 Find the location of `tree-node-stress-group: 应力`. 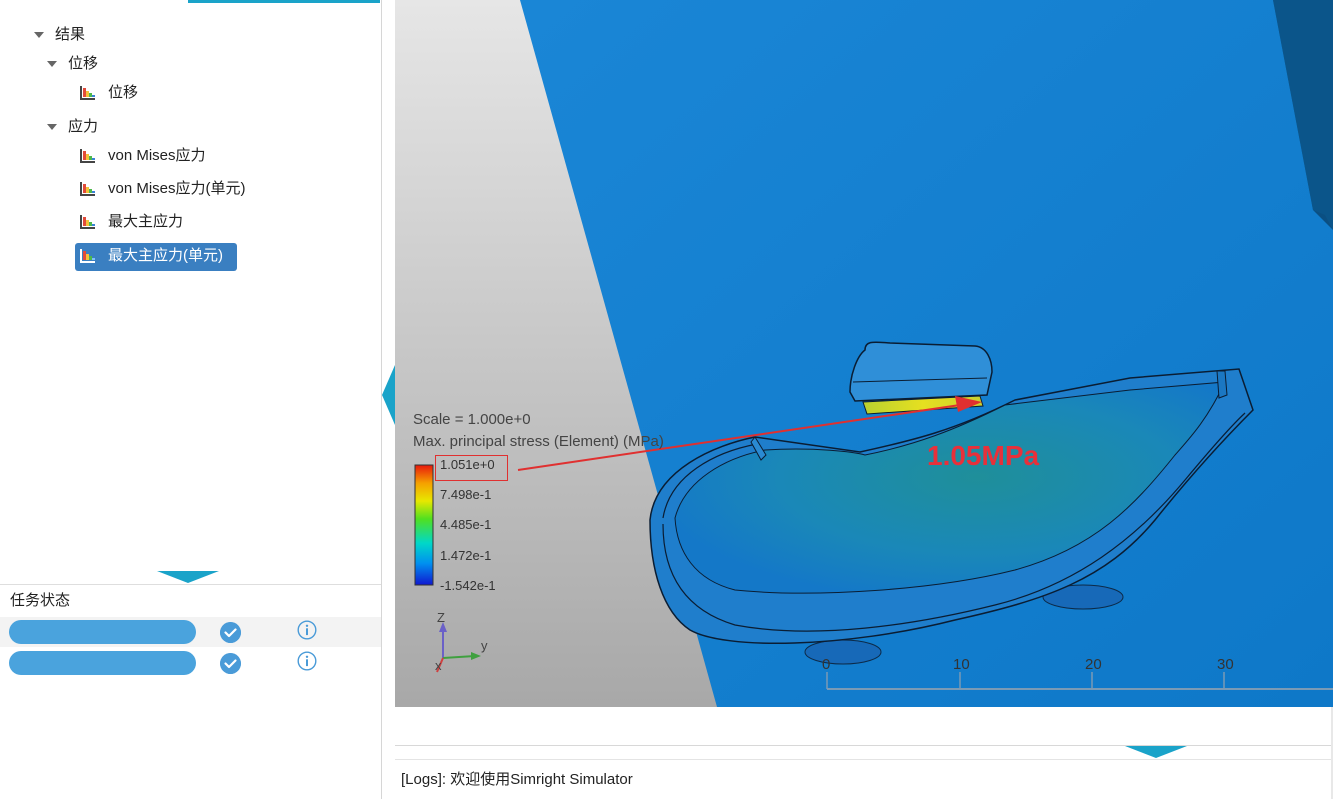

tree-node-stress-group: 应力 is located at coordinates (106, 127).